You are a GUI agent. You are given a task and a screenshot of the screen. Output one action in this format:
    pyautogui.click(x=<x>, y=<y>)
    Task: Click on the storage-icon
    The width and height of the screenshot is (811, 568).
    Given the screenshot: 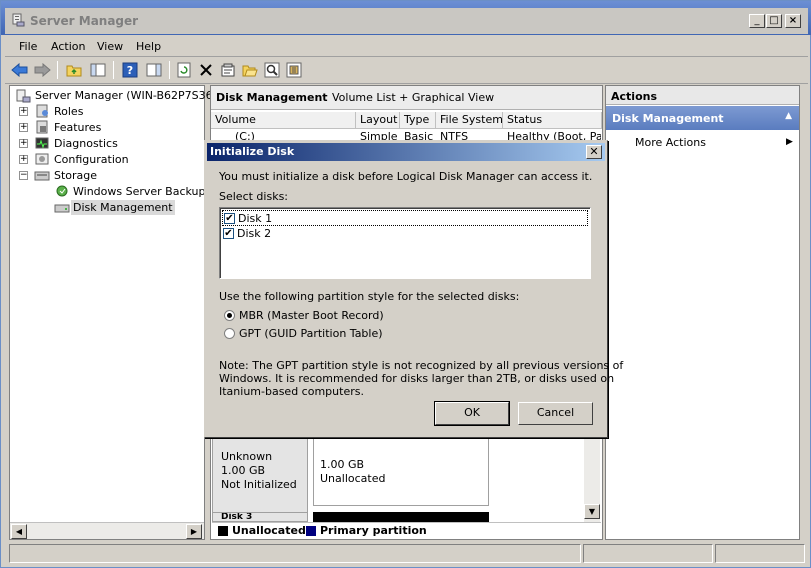 What is the action you would take?
    pyautogui.click(x=42, y=176)
    